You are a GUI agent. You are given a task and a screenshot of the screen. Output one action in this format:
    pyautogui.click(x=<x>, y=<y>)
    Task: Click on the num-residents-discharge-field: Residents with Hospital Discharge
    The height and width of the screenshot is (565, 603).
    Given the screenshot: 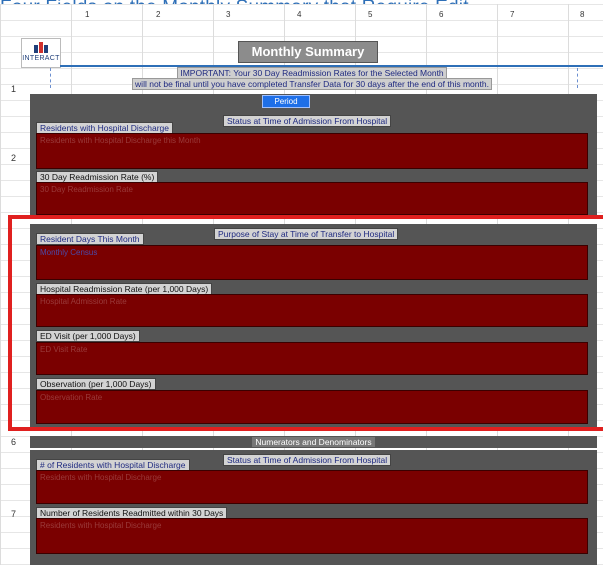 What is the action you would take?
    pyautogui.click(x=312, y=487)
    